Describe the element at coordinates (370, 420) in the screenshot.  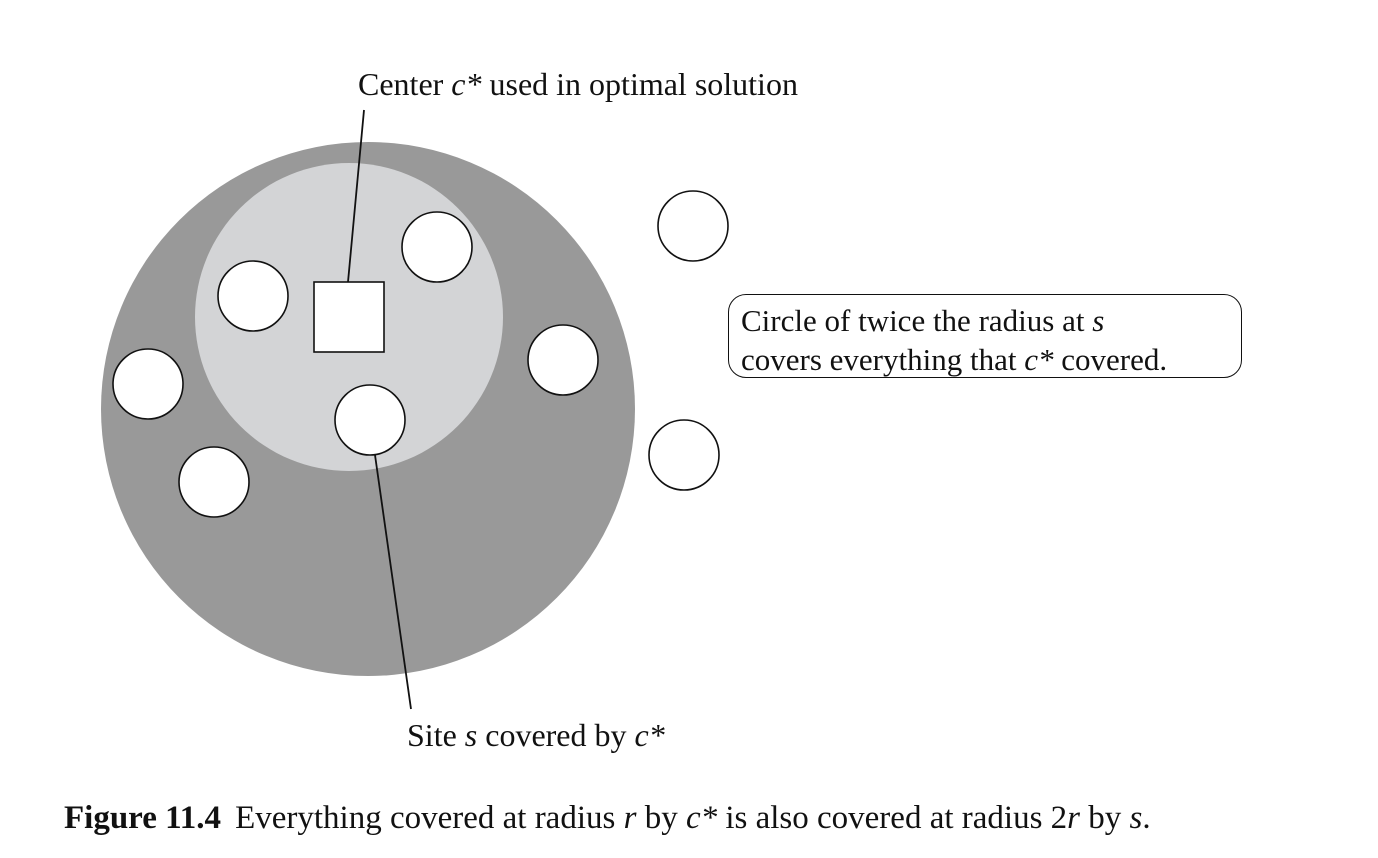
I see `site-s-circle-icon` at that location.